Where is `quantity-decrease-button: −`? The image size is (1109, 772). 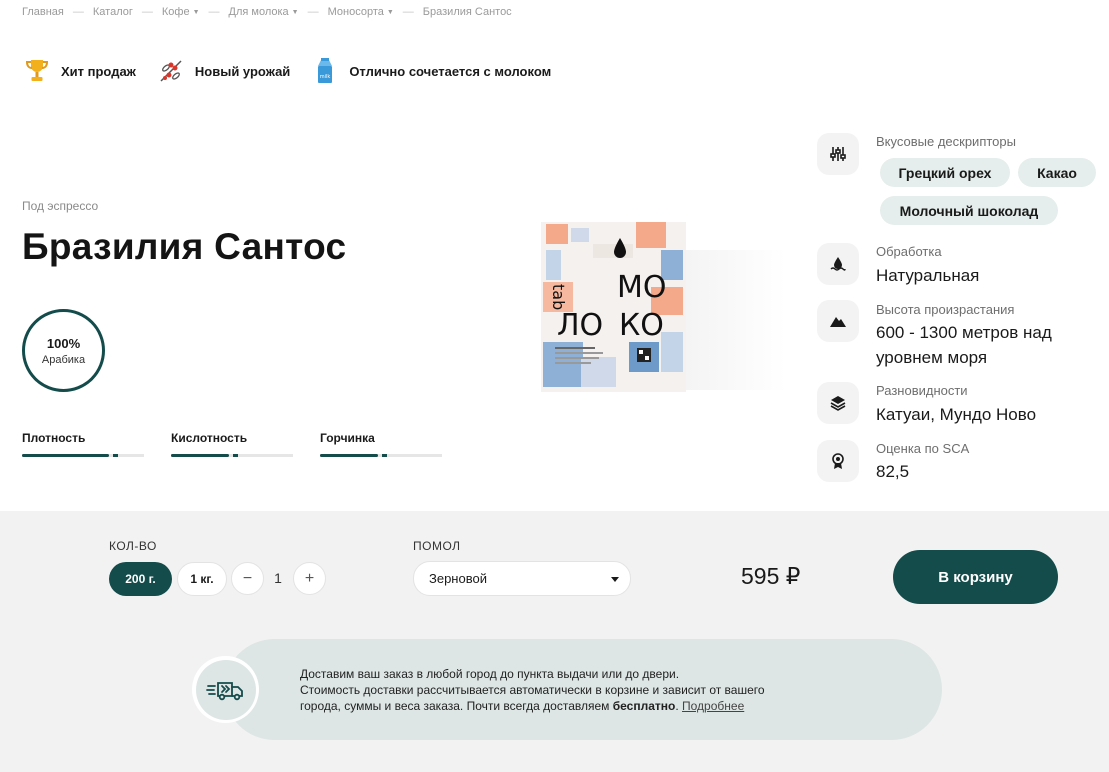 quantity-decrease-button: − is located at coordinates (247, 578).